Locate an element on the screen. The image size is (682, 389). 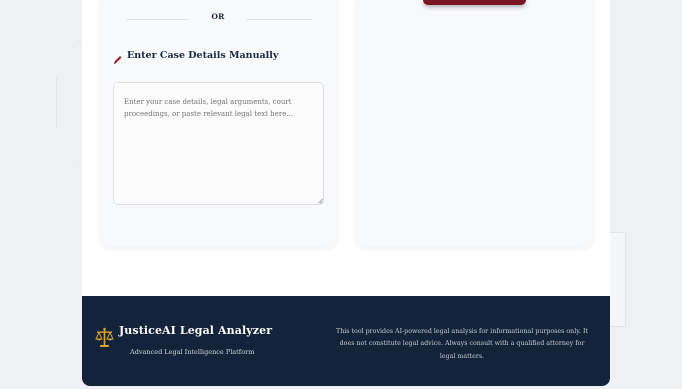
footer-brand-name: JusticeAI Legal Analyzer is located at coordinates (196, 330).